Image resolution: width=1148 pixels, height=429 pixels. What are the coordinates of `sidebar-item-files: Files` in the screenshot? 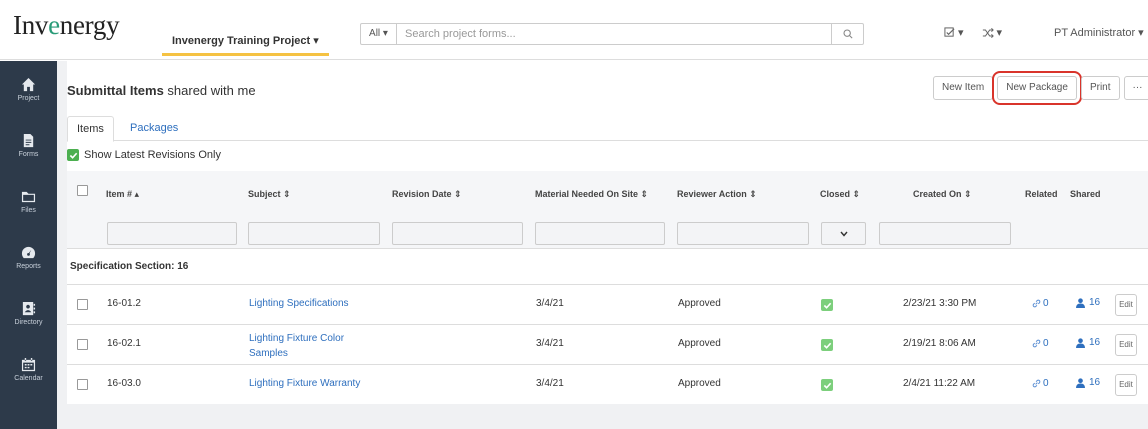 It's located at (28, 201).